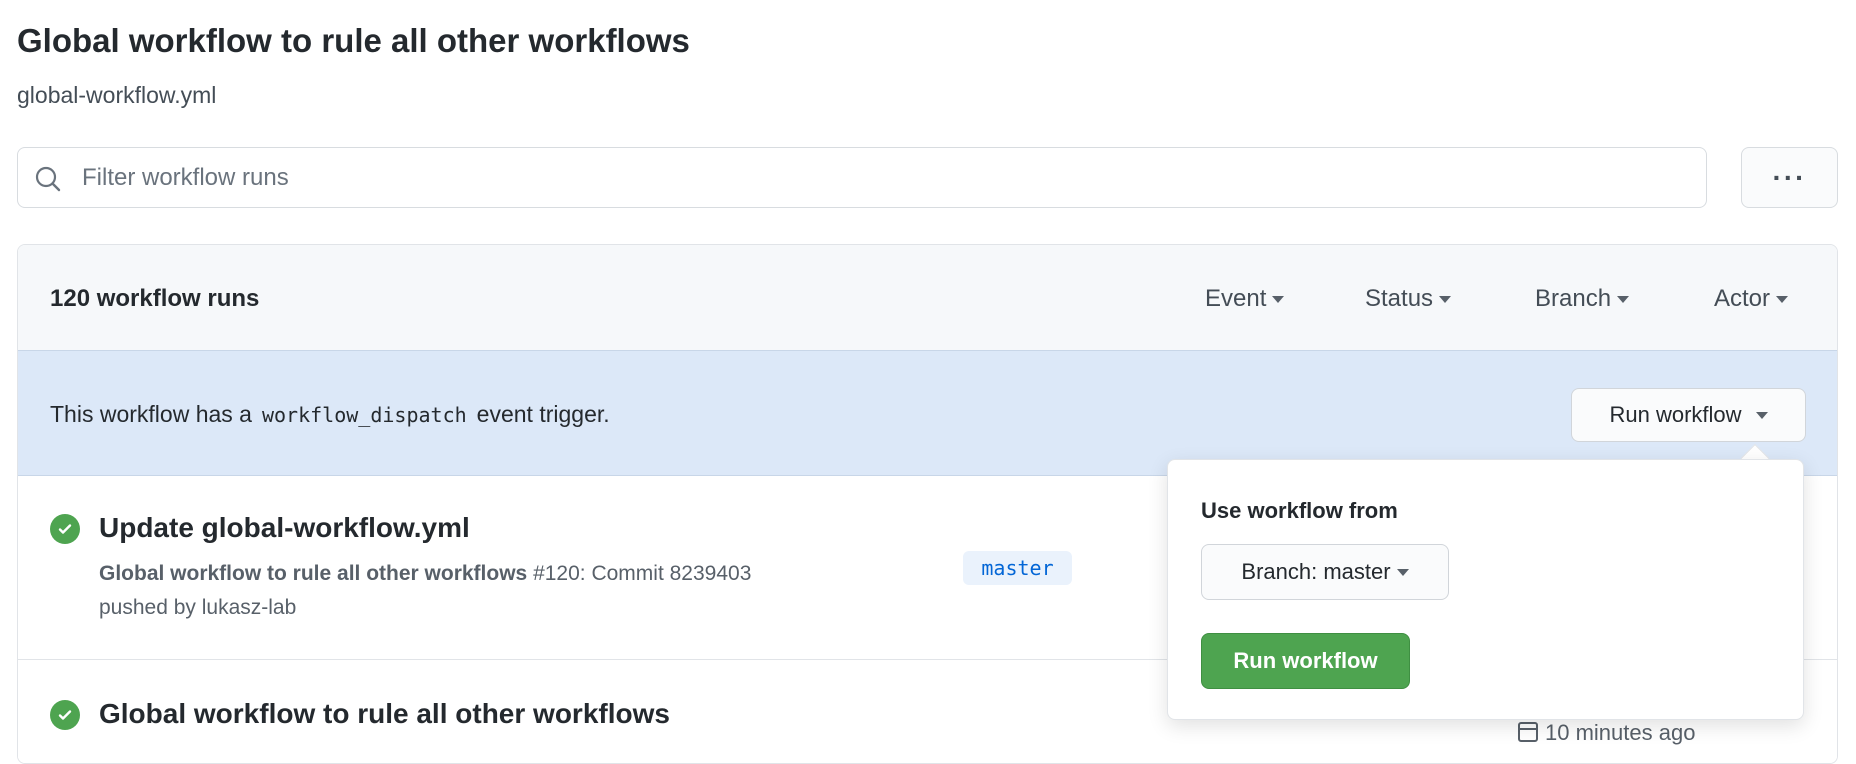 The image size is (1856, 764). I want to click on branch-select: Branch: master, so click(1325, 572).